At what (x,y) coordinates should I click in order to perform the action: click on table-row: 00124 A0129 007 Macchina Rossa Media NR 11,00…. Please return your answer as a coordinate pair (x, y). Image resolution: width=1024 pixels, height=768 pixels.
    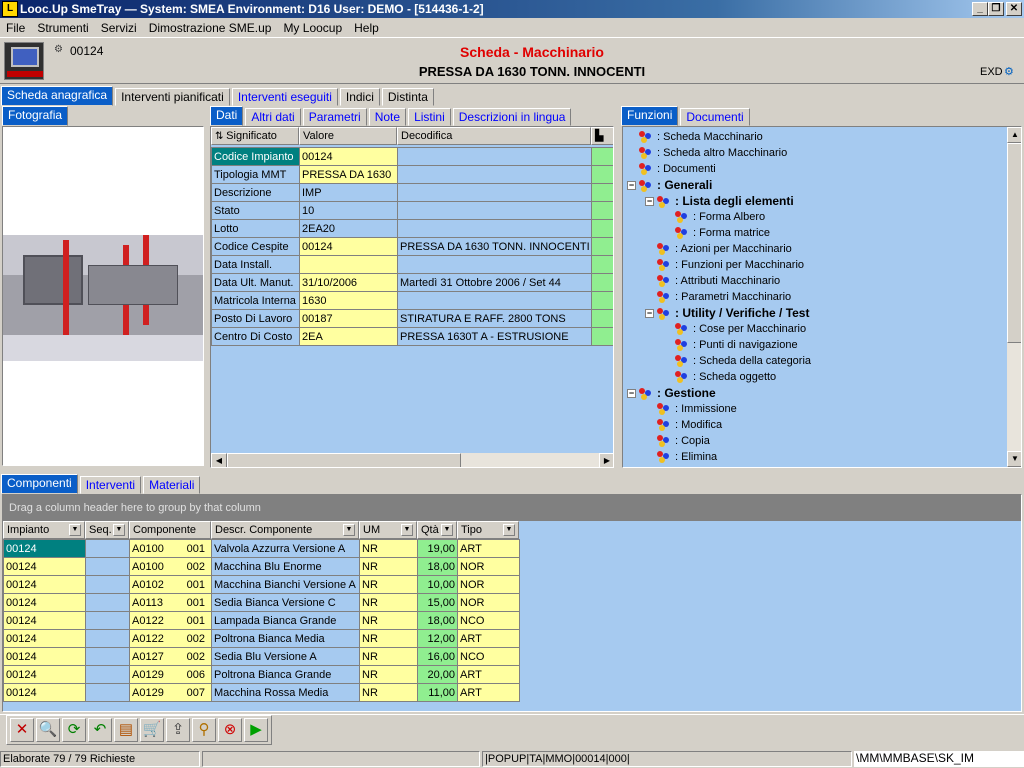
    Looking at the image, I should click on (261, 692).